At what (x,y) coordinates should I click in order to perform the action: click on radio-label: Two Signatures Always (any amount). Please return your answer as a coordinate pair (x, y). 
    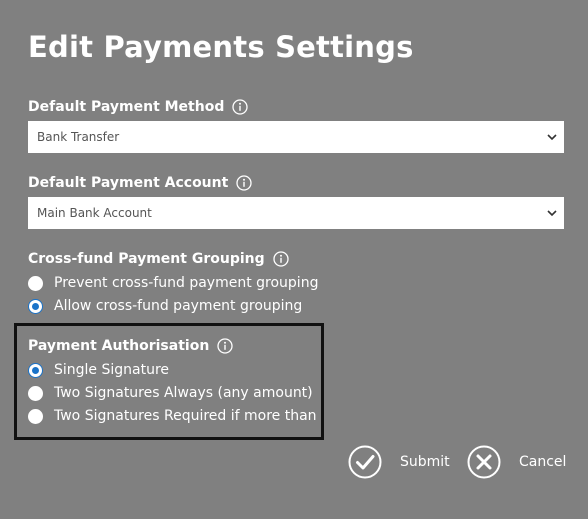
    Looking at the image, I should click on (183, 393).